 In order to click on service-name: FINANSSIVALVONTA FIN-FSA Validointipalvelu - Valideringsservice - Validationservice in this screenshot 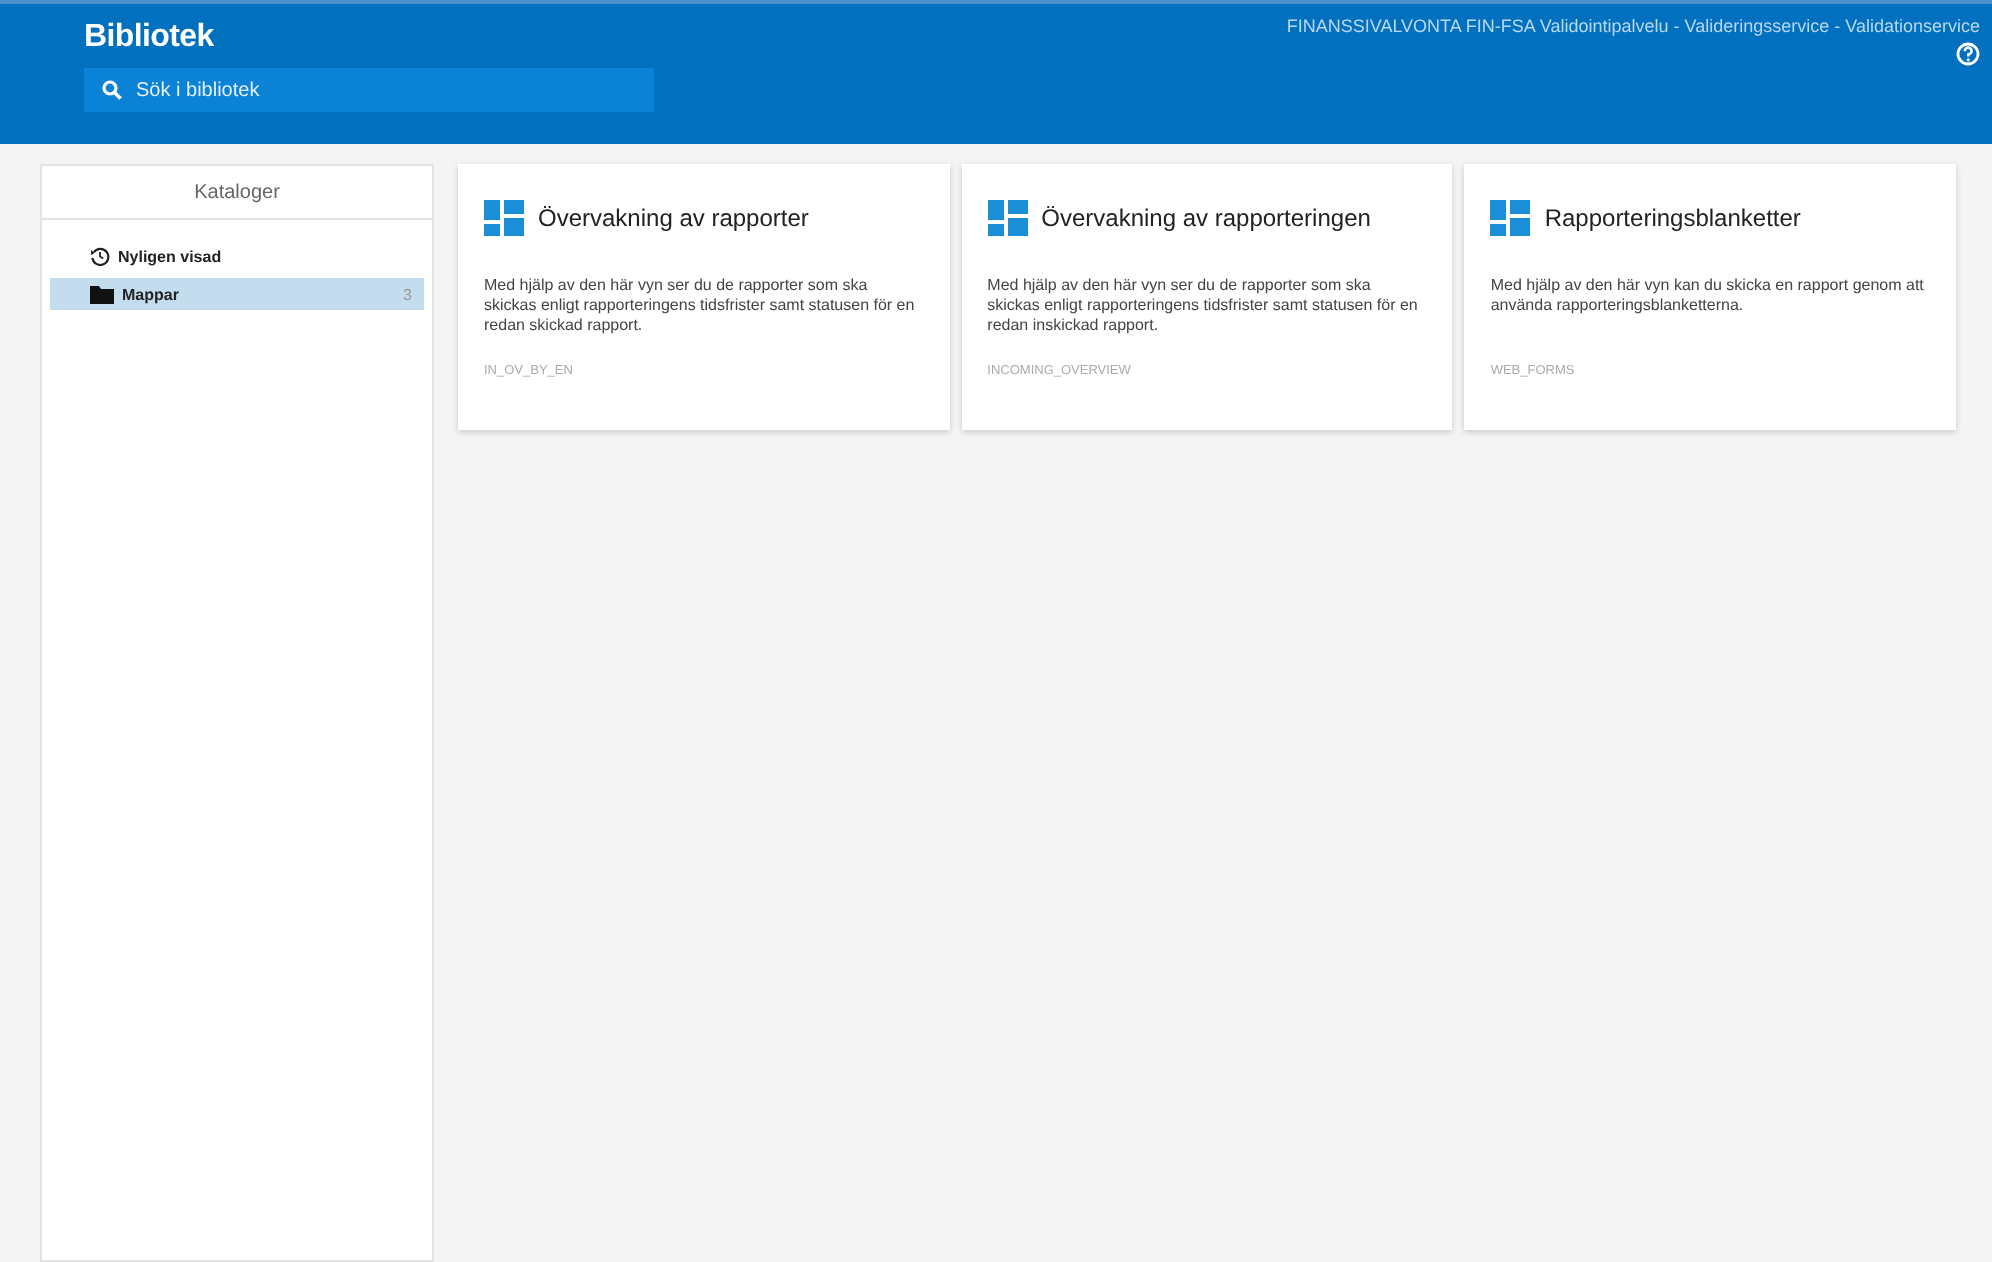, I will do `click(1633, 26)`.